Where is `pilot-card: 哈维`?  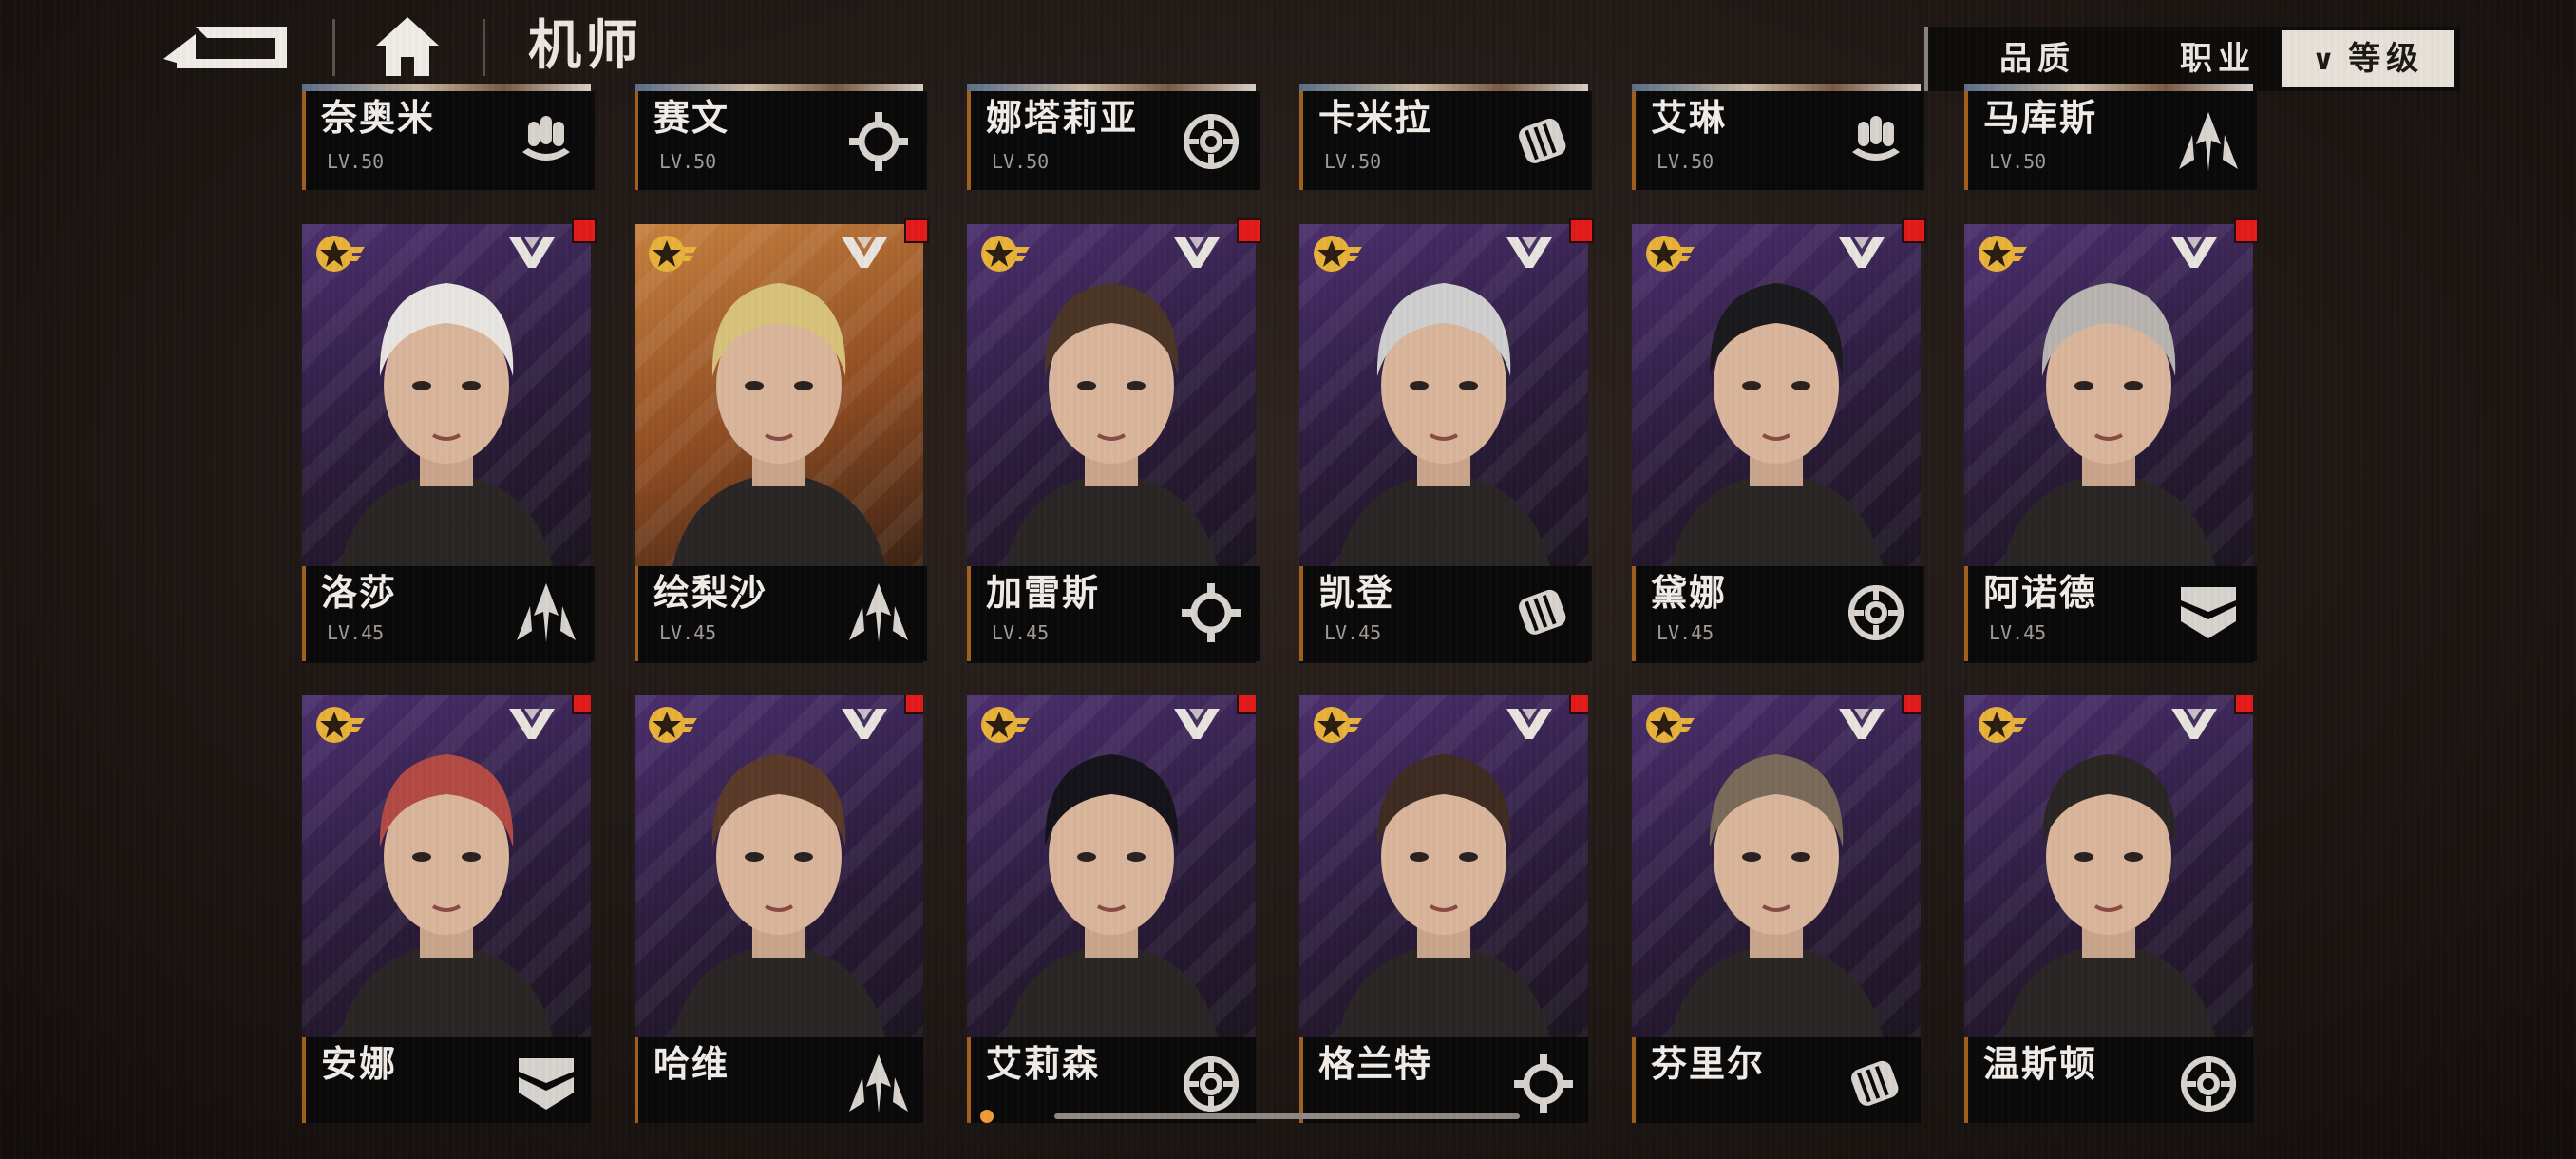 pilot-card: 哈维 is located at coordinates (779, 909).